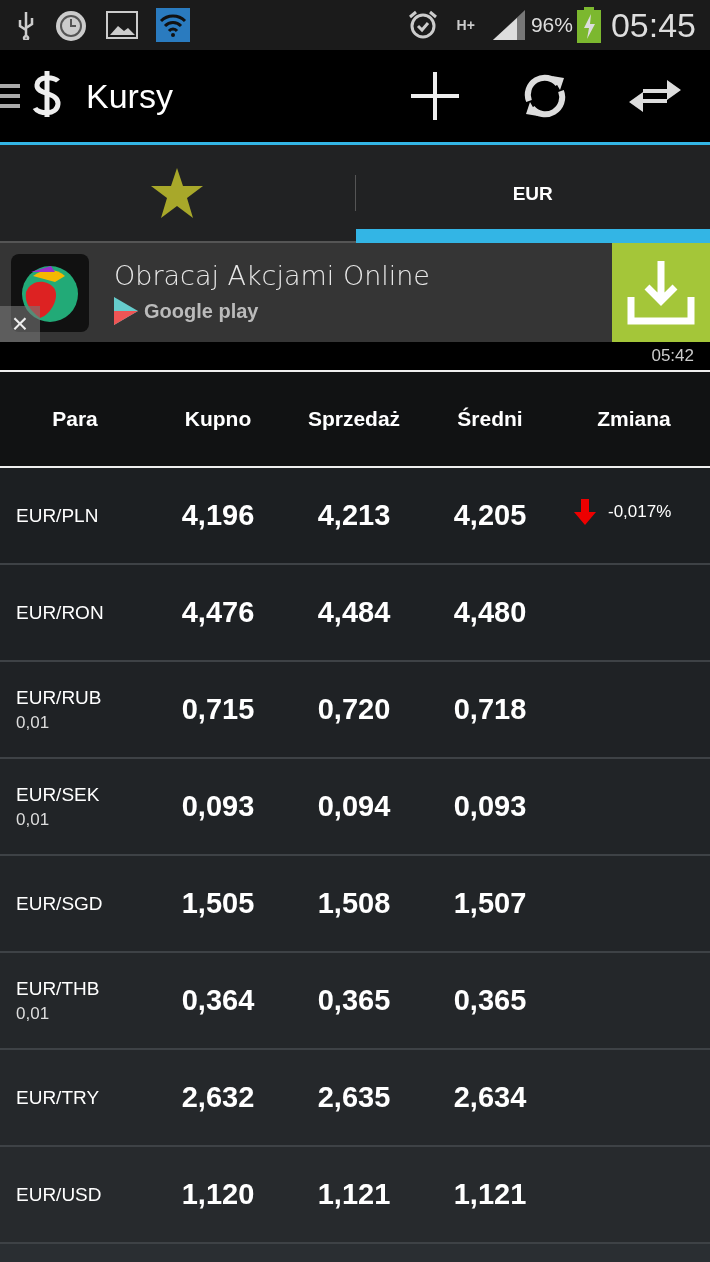 The width and height of the screenshot is (710, 1262). Describe the element at coordinates (354, 709) in the screenshot. I see `sell-rate: 0,720` at that location.